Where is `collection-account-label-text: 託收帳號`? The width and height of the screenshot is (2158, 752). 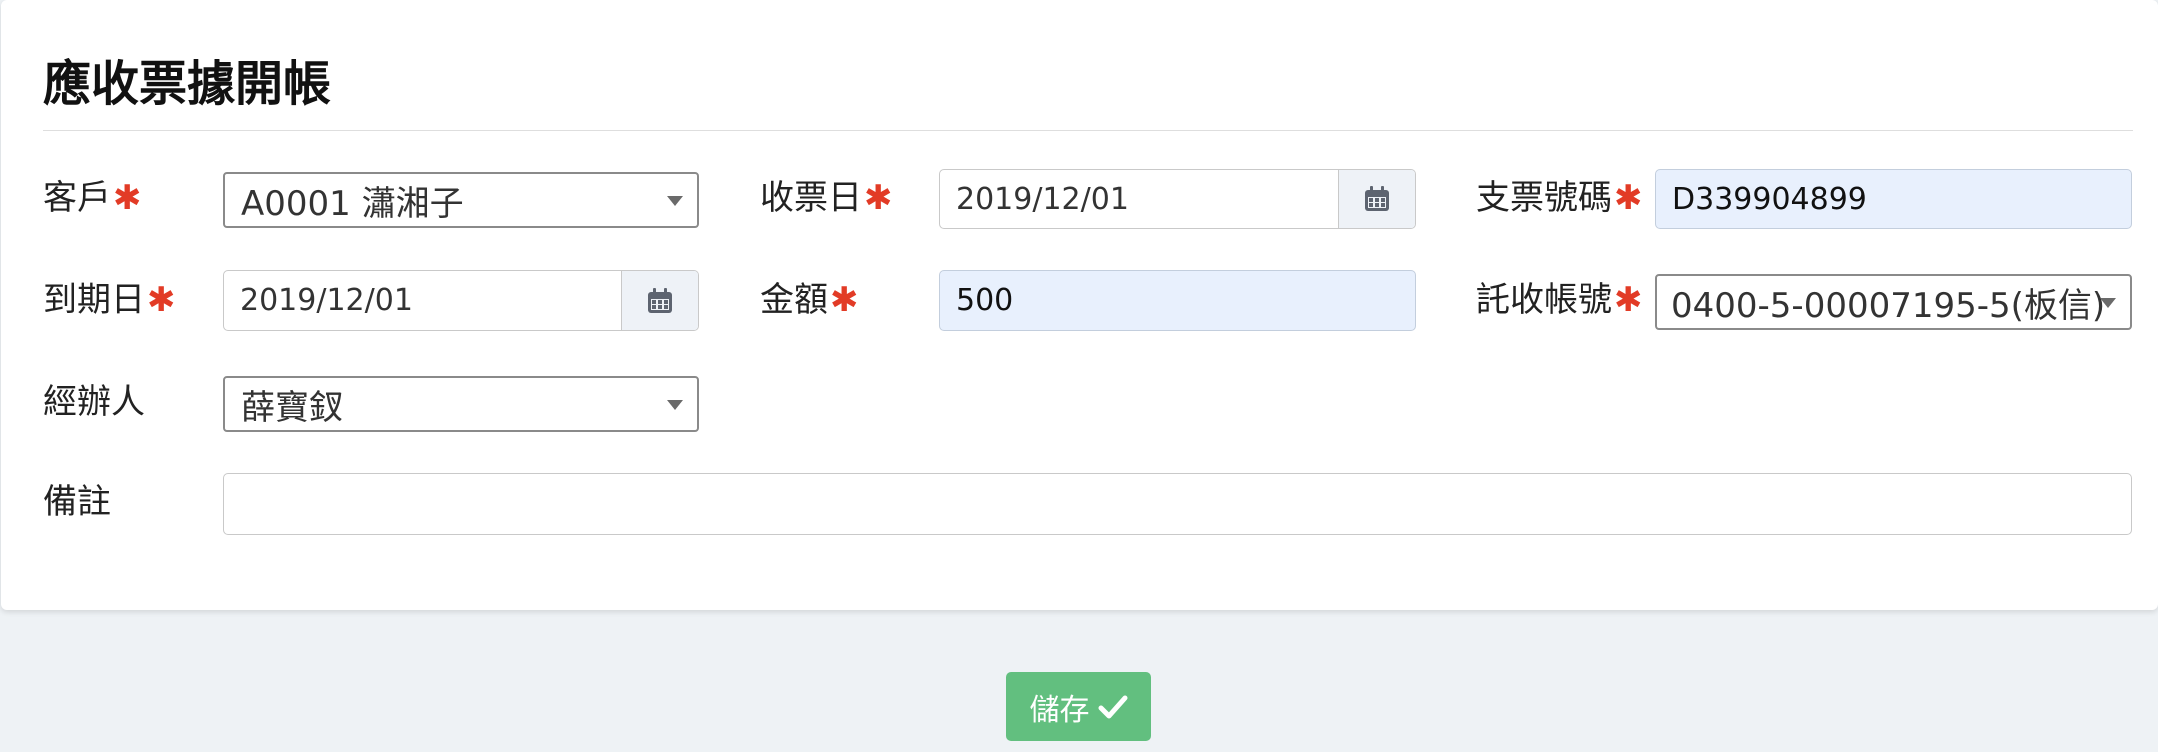 collection-account-label-text: 託收帳號 is located at coordinates (1544, 300).